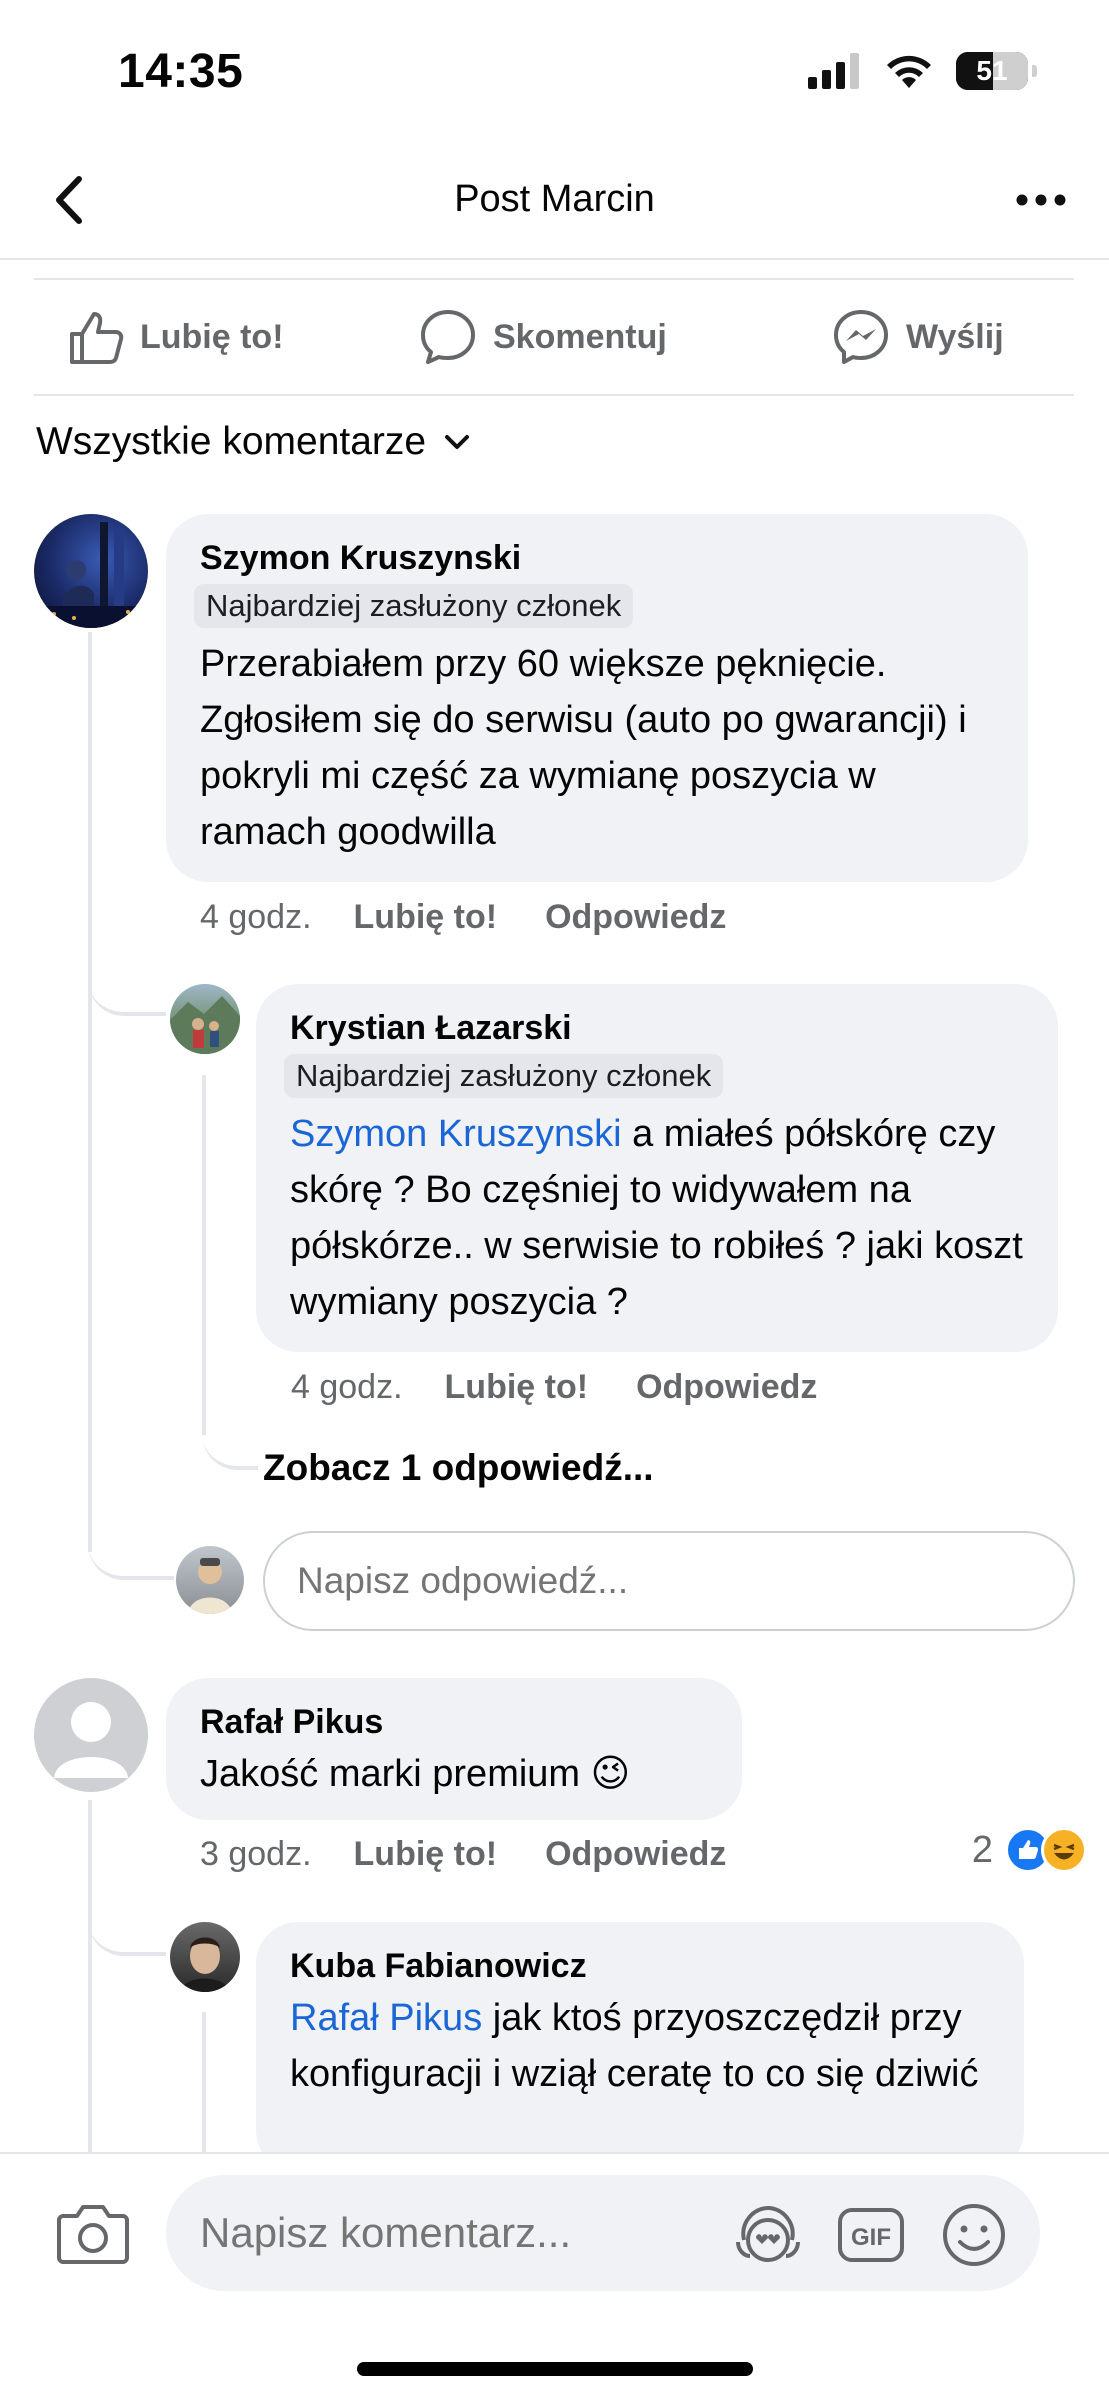 This screenshot has height=2400, width=1109. Describe the element at coordinates (657, 1028) in the screenshot. I see `reply-author: Krystian Łazarski` at that location.